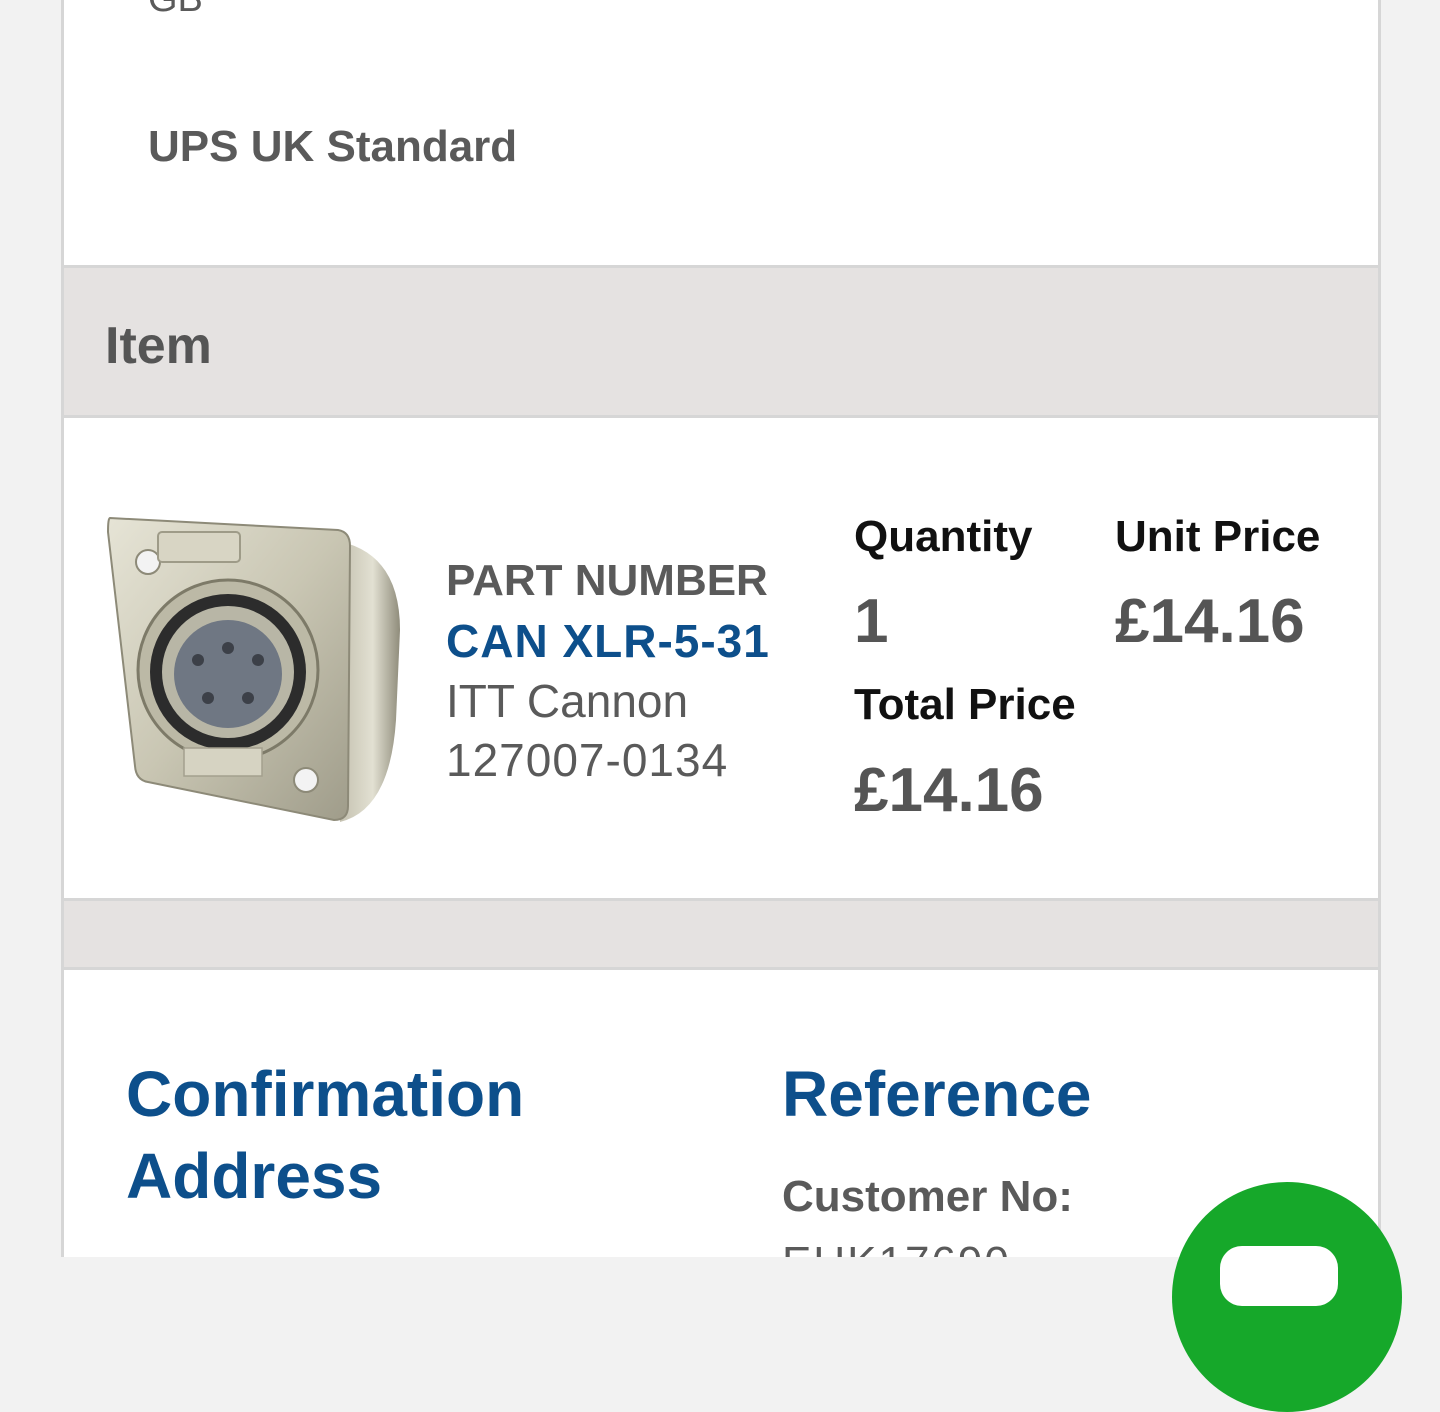  What do you see at coordinates (943, 536) in the screenshot?
I see `quantity-label: Quantity` at bounding box center [943, 536].